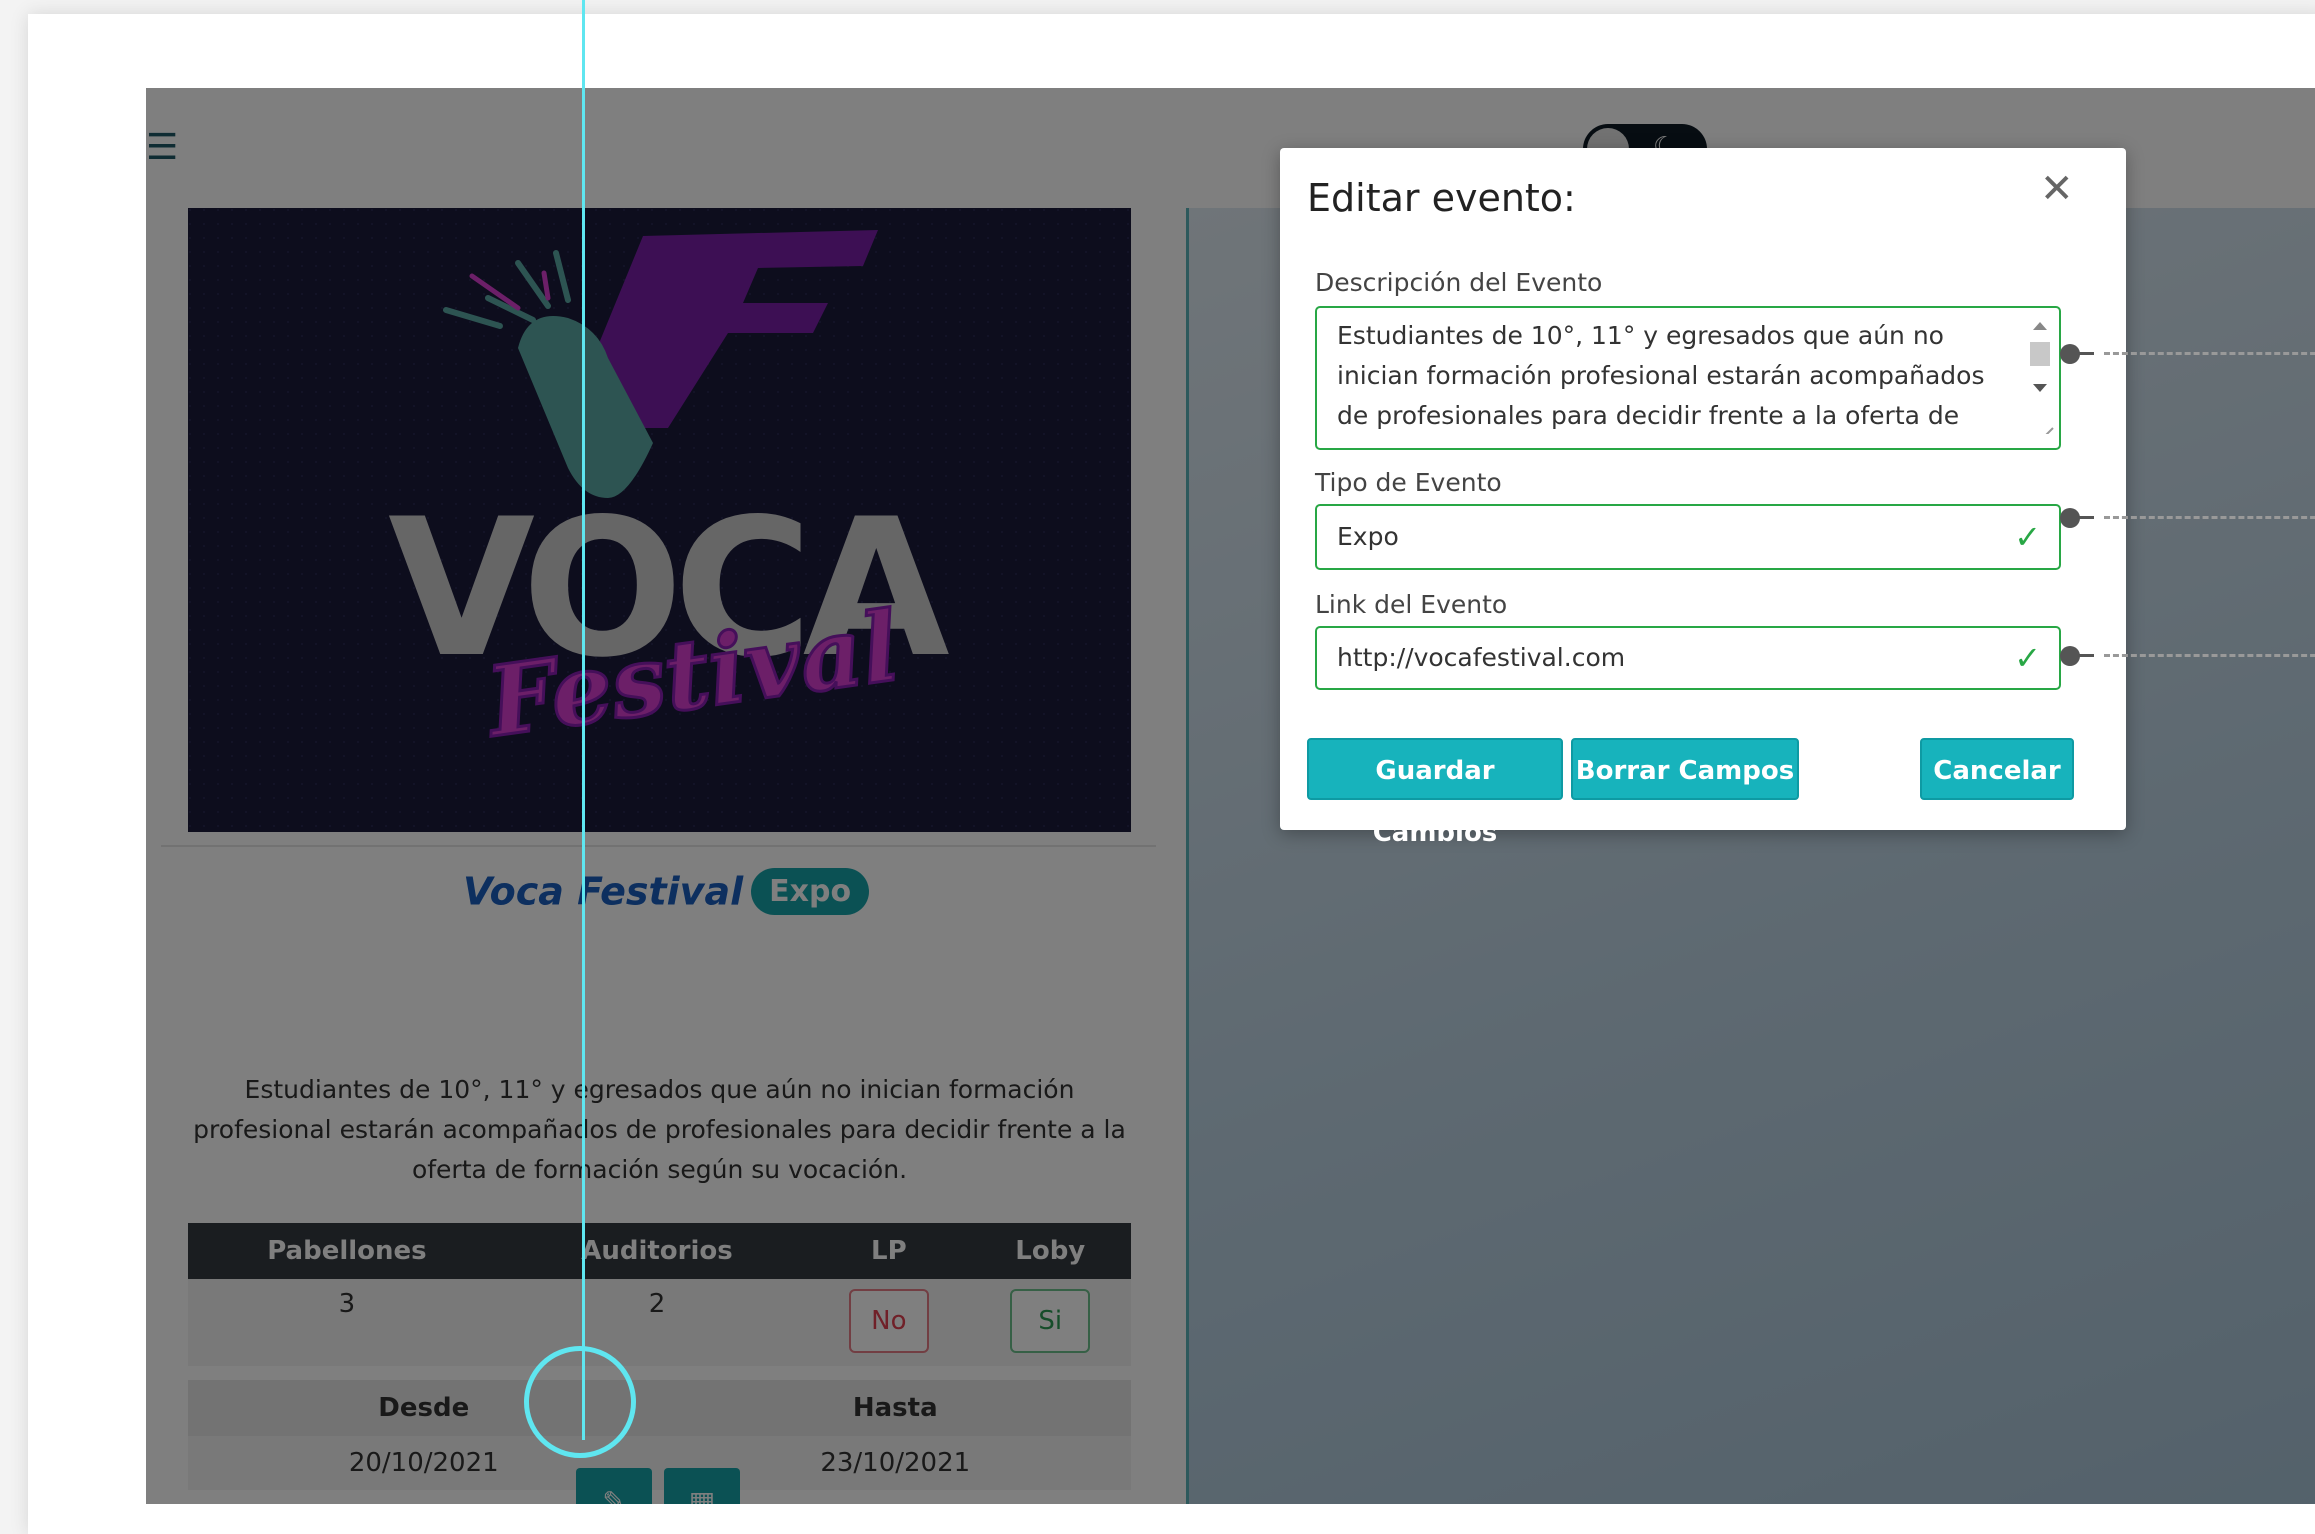  Describe the element at coordinates (1408, 482) in the screenshot. I see `type-label: Tipo de Evento` at that location.